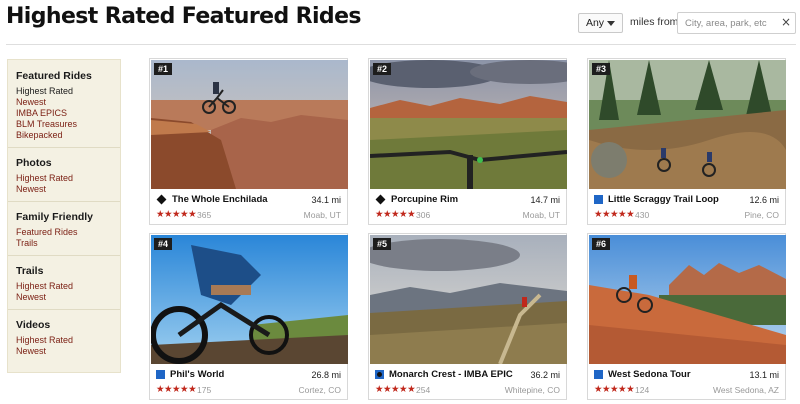 The image size is (800, 404). I want to click on header-divider, so click(401, 44).